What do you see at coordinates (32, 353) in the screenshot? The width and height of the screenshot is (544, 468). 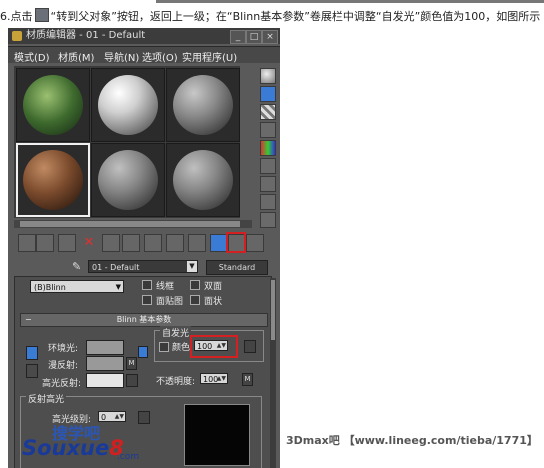 I see `lock-ambient-icon` at bounding box center [32, 353].